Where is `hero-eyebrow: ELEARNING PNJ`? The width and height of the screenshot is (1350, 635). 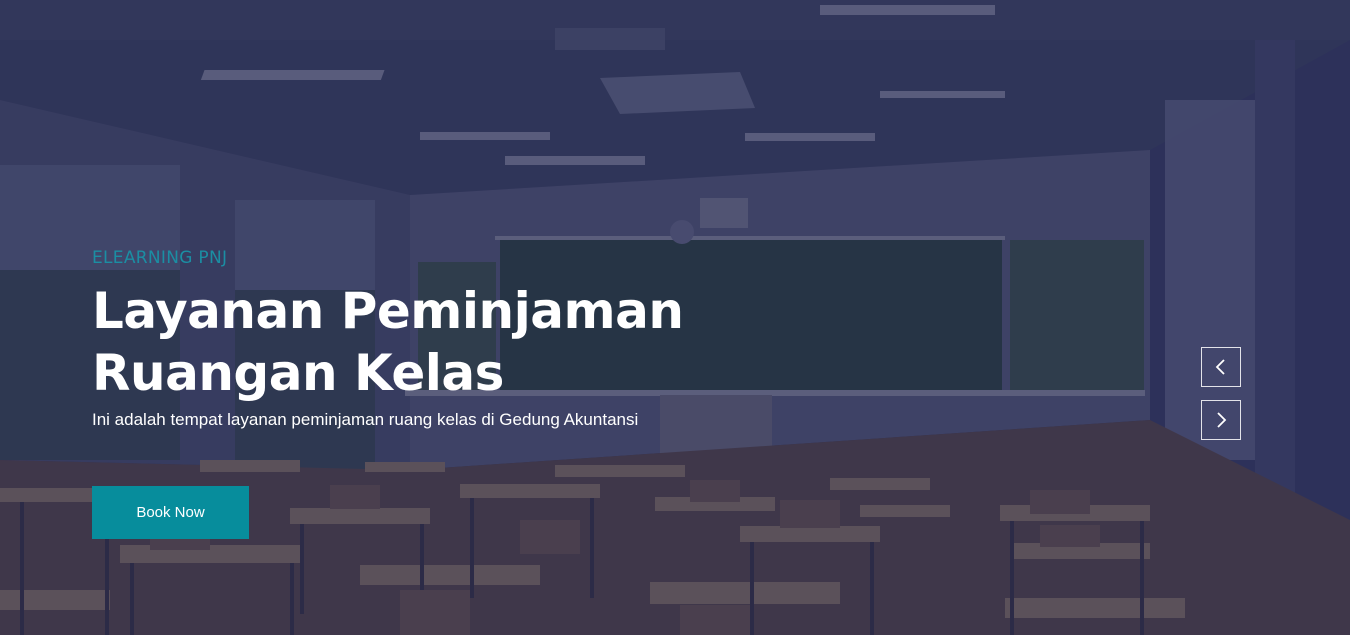
hero-eyebrow: ELEARNING PNJ is located at coordinates (160, 258).